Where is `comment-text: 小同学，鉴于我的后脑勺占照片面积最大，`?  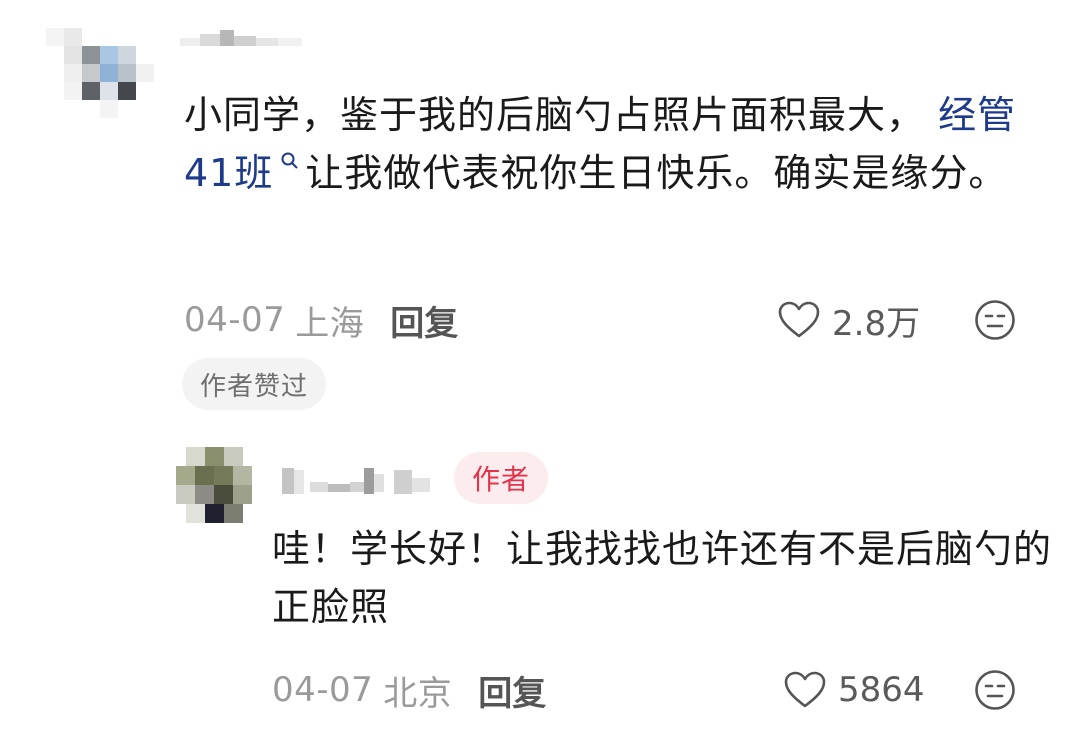
comment-text: 小同学，鉴于我的后脑勺占照片面积最大， is located at coordinates (555, 115).